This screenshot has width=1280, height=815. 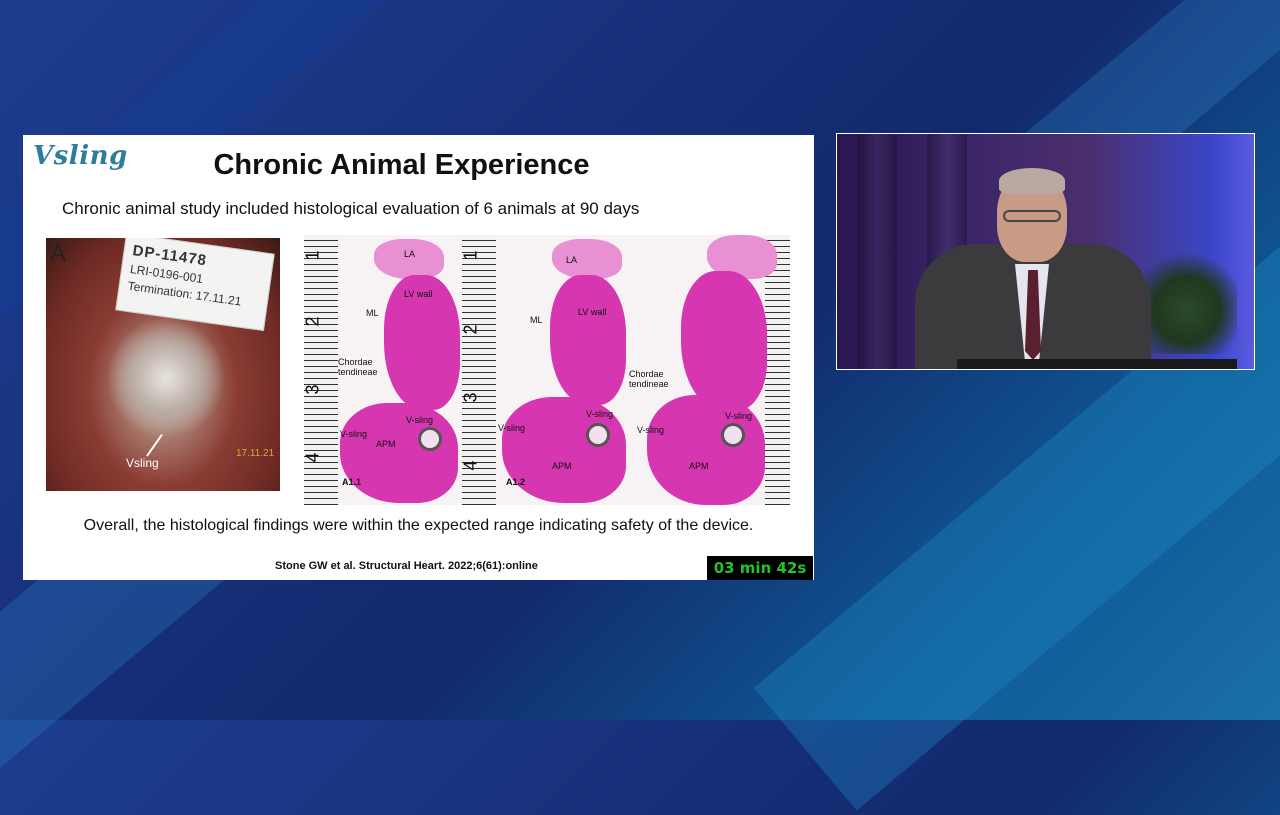 I want to click on slide-title: Chronic Animal Experience, so click(x=401, y=165).